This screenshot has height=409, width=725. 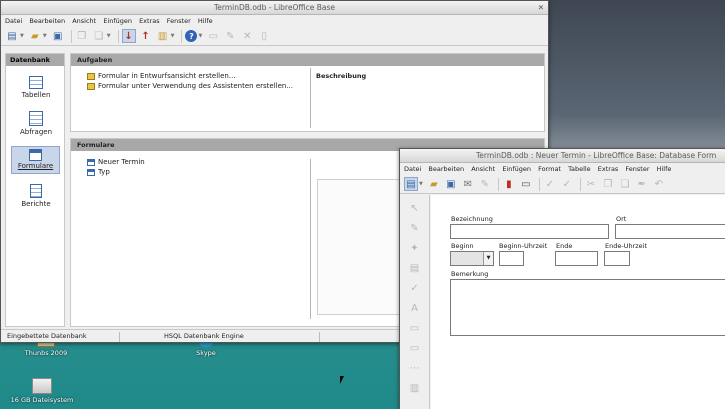 I want to click on form-item-neuer-termin: Neuer Termin, so click(x=116, y=162).